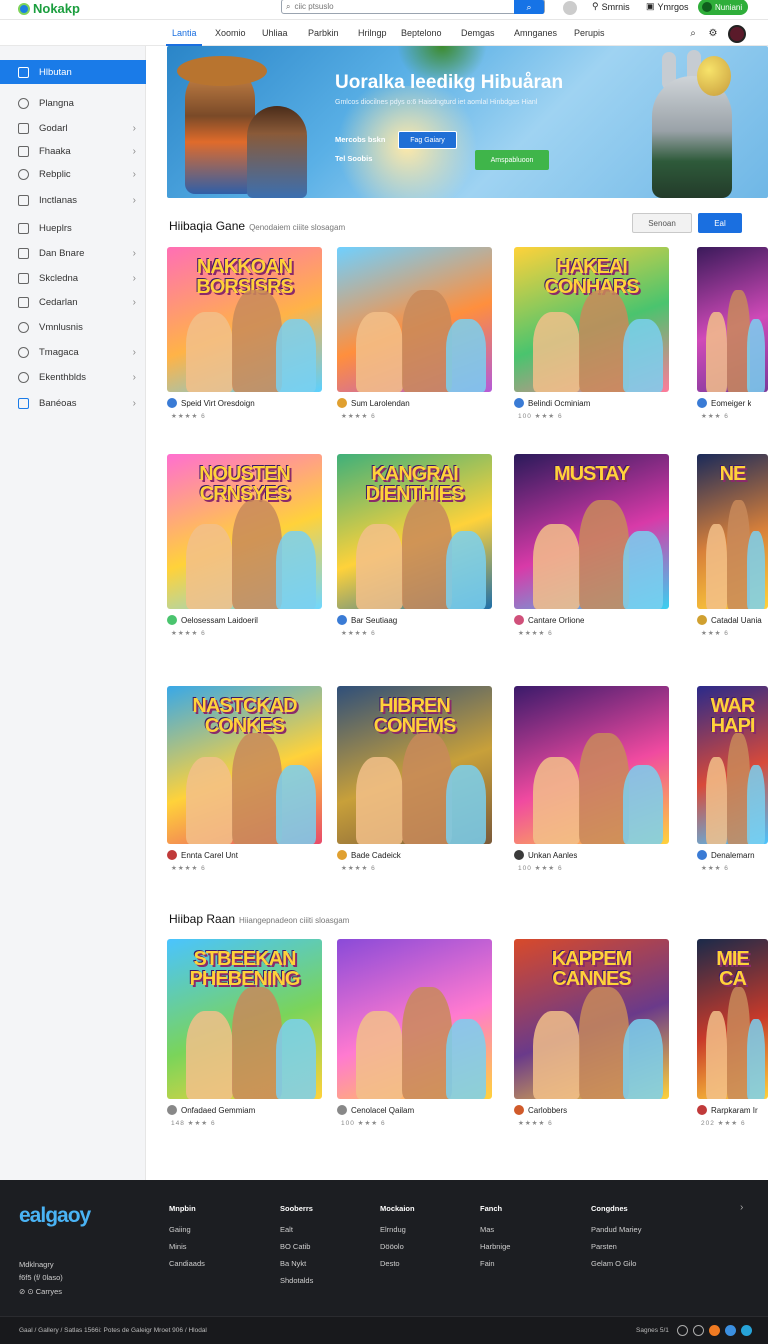 The image size is (768, 1344). I want to click on game-name-row: Belindi Ocminiam, so click(591, 403).